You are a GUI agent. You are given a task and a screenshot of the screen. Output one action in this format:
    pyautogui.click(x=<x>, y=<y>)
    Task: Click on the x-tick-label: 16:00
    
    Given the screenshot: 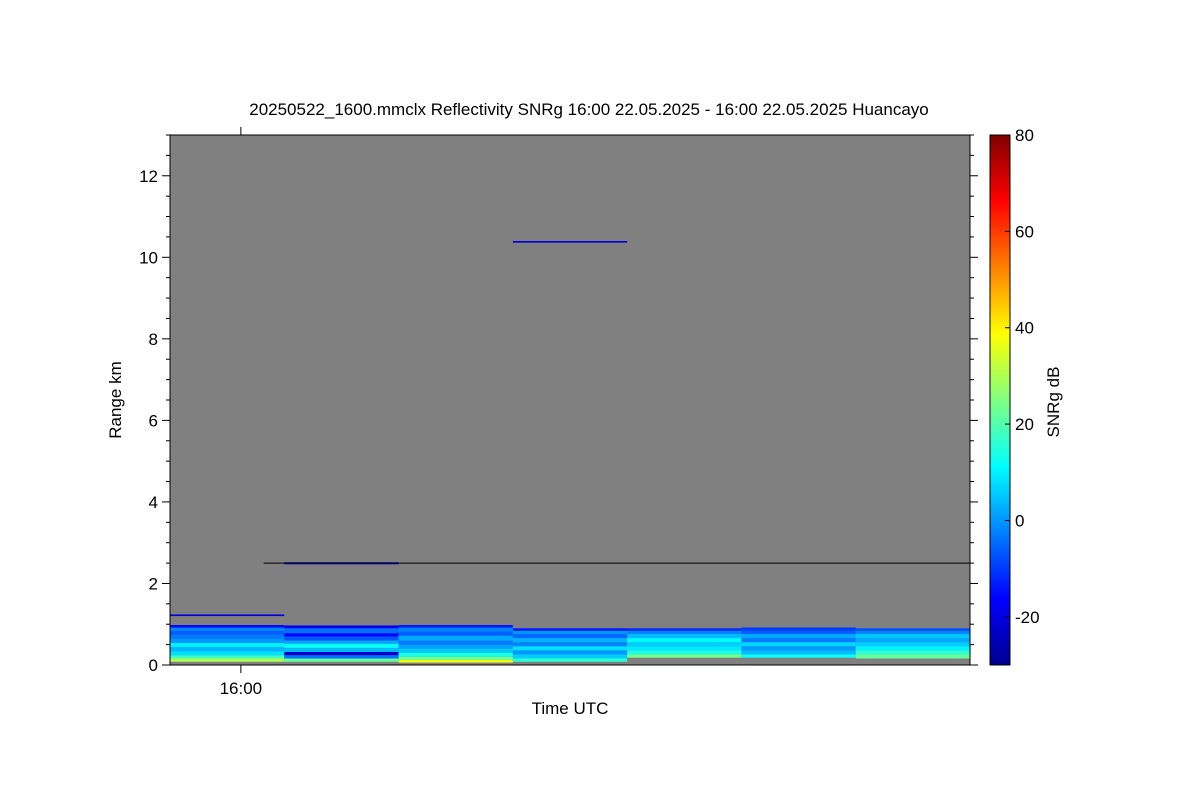 What is the action you would take?
    pyautogui.click(x=241, y=688)
    